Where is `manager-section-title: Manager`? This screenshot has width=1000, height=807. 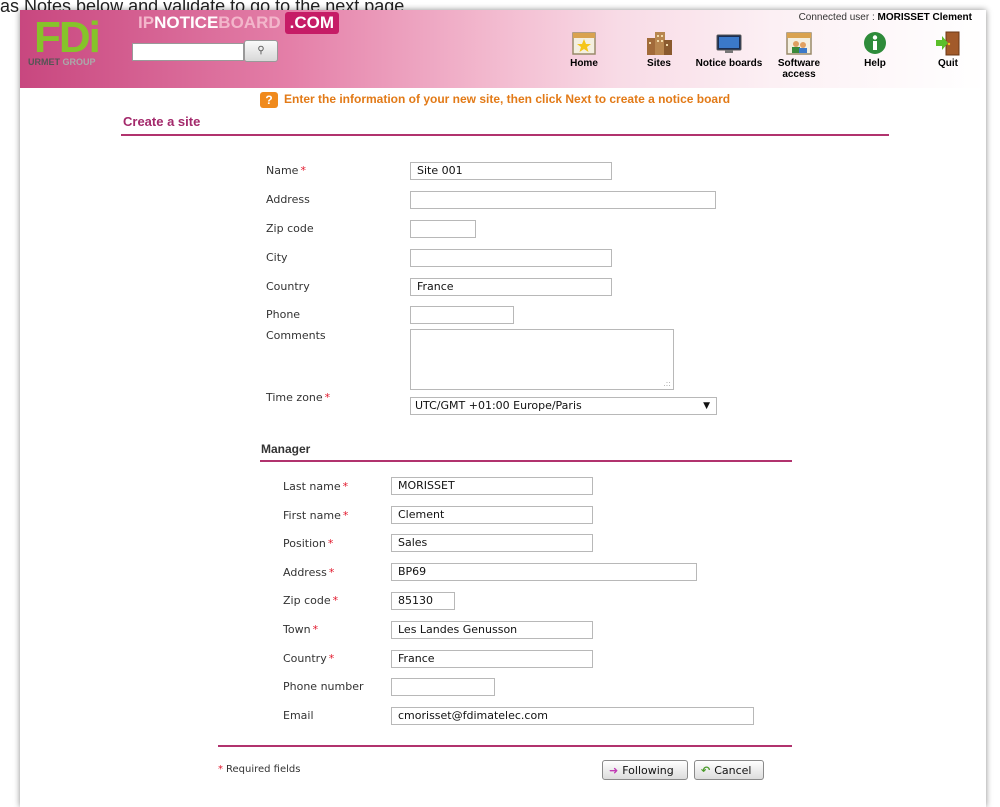 manager-section-title: Manager is located at coordinates (286, 449).